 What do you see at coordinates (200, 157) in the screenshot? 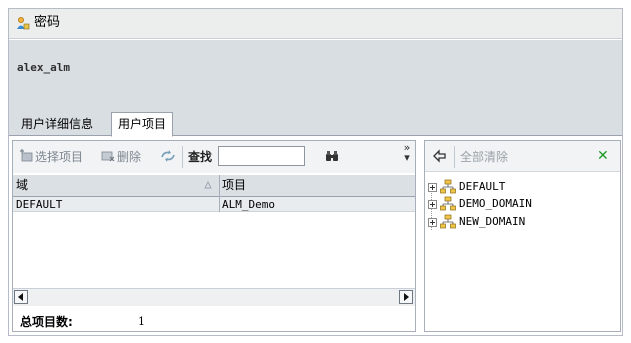
I see `find-label: 查找` at bounding box center [200, 157].